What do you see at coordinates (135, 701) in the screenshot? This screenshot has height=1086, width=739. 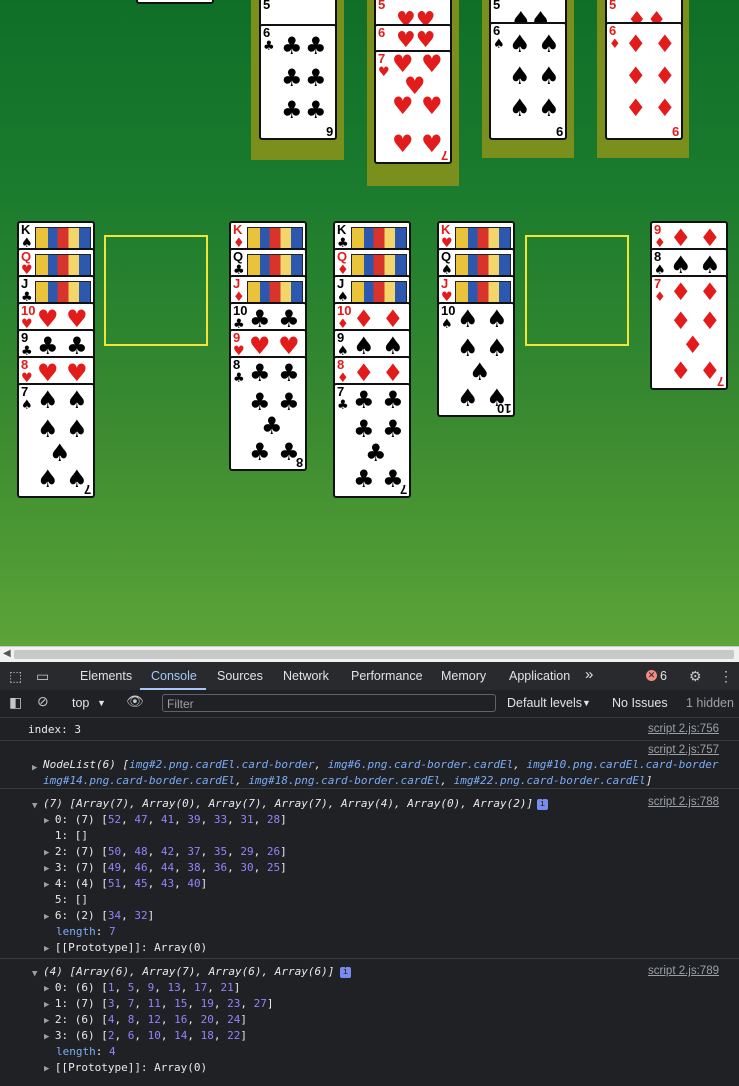 I see `live-expression-eye-icon: 👁` at bounding box center [135, 701].